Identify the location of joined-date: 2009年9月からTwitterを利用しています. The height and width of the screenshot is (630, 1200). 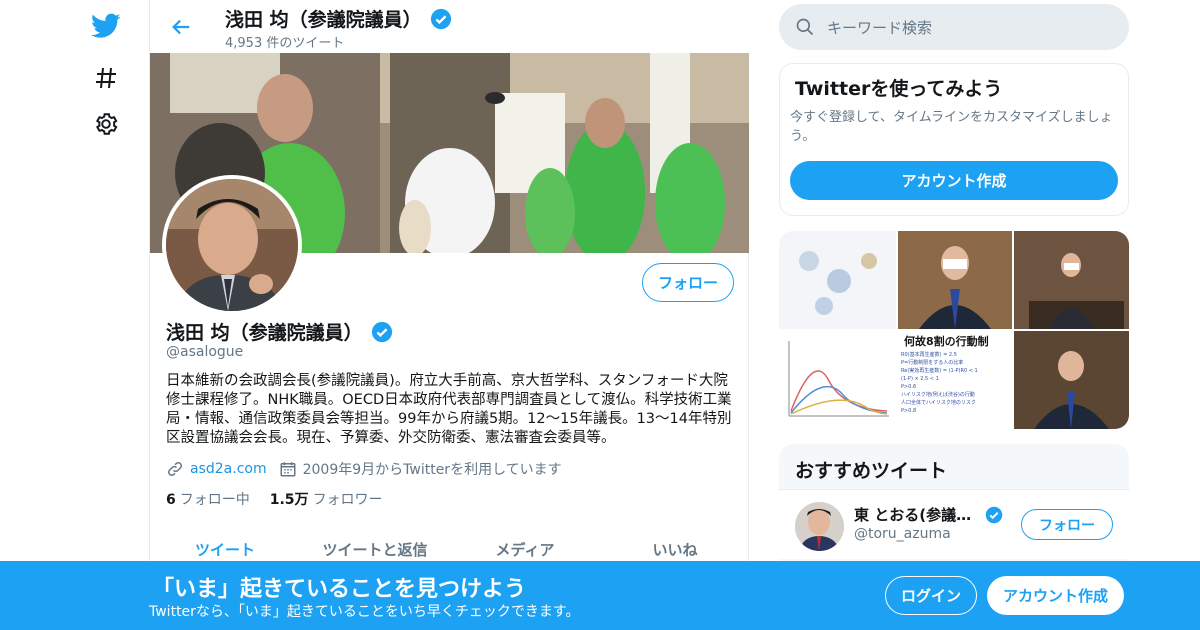
(432, 470).